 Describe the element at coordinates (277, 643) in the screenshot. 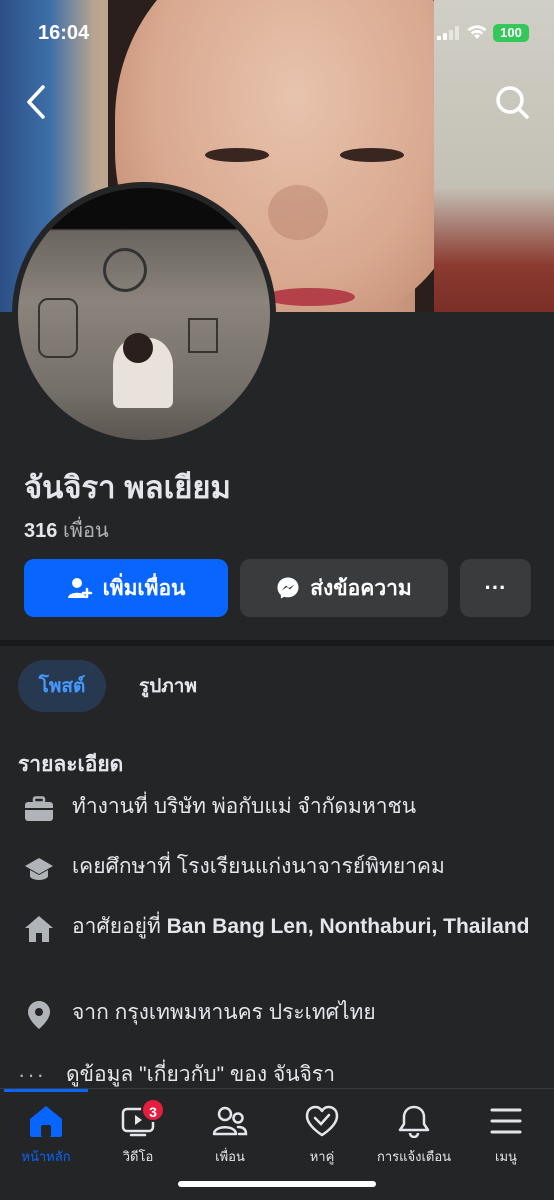

I see `section-divider` at that location.